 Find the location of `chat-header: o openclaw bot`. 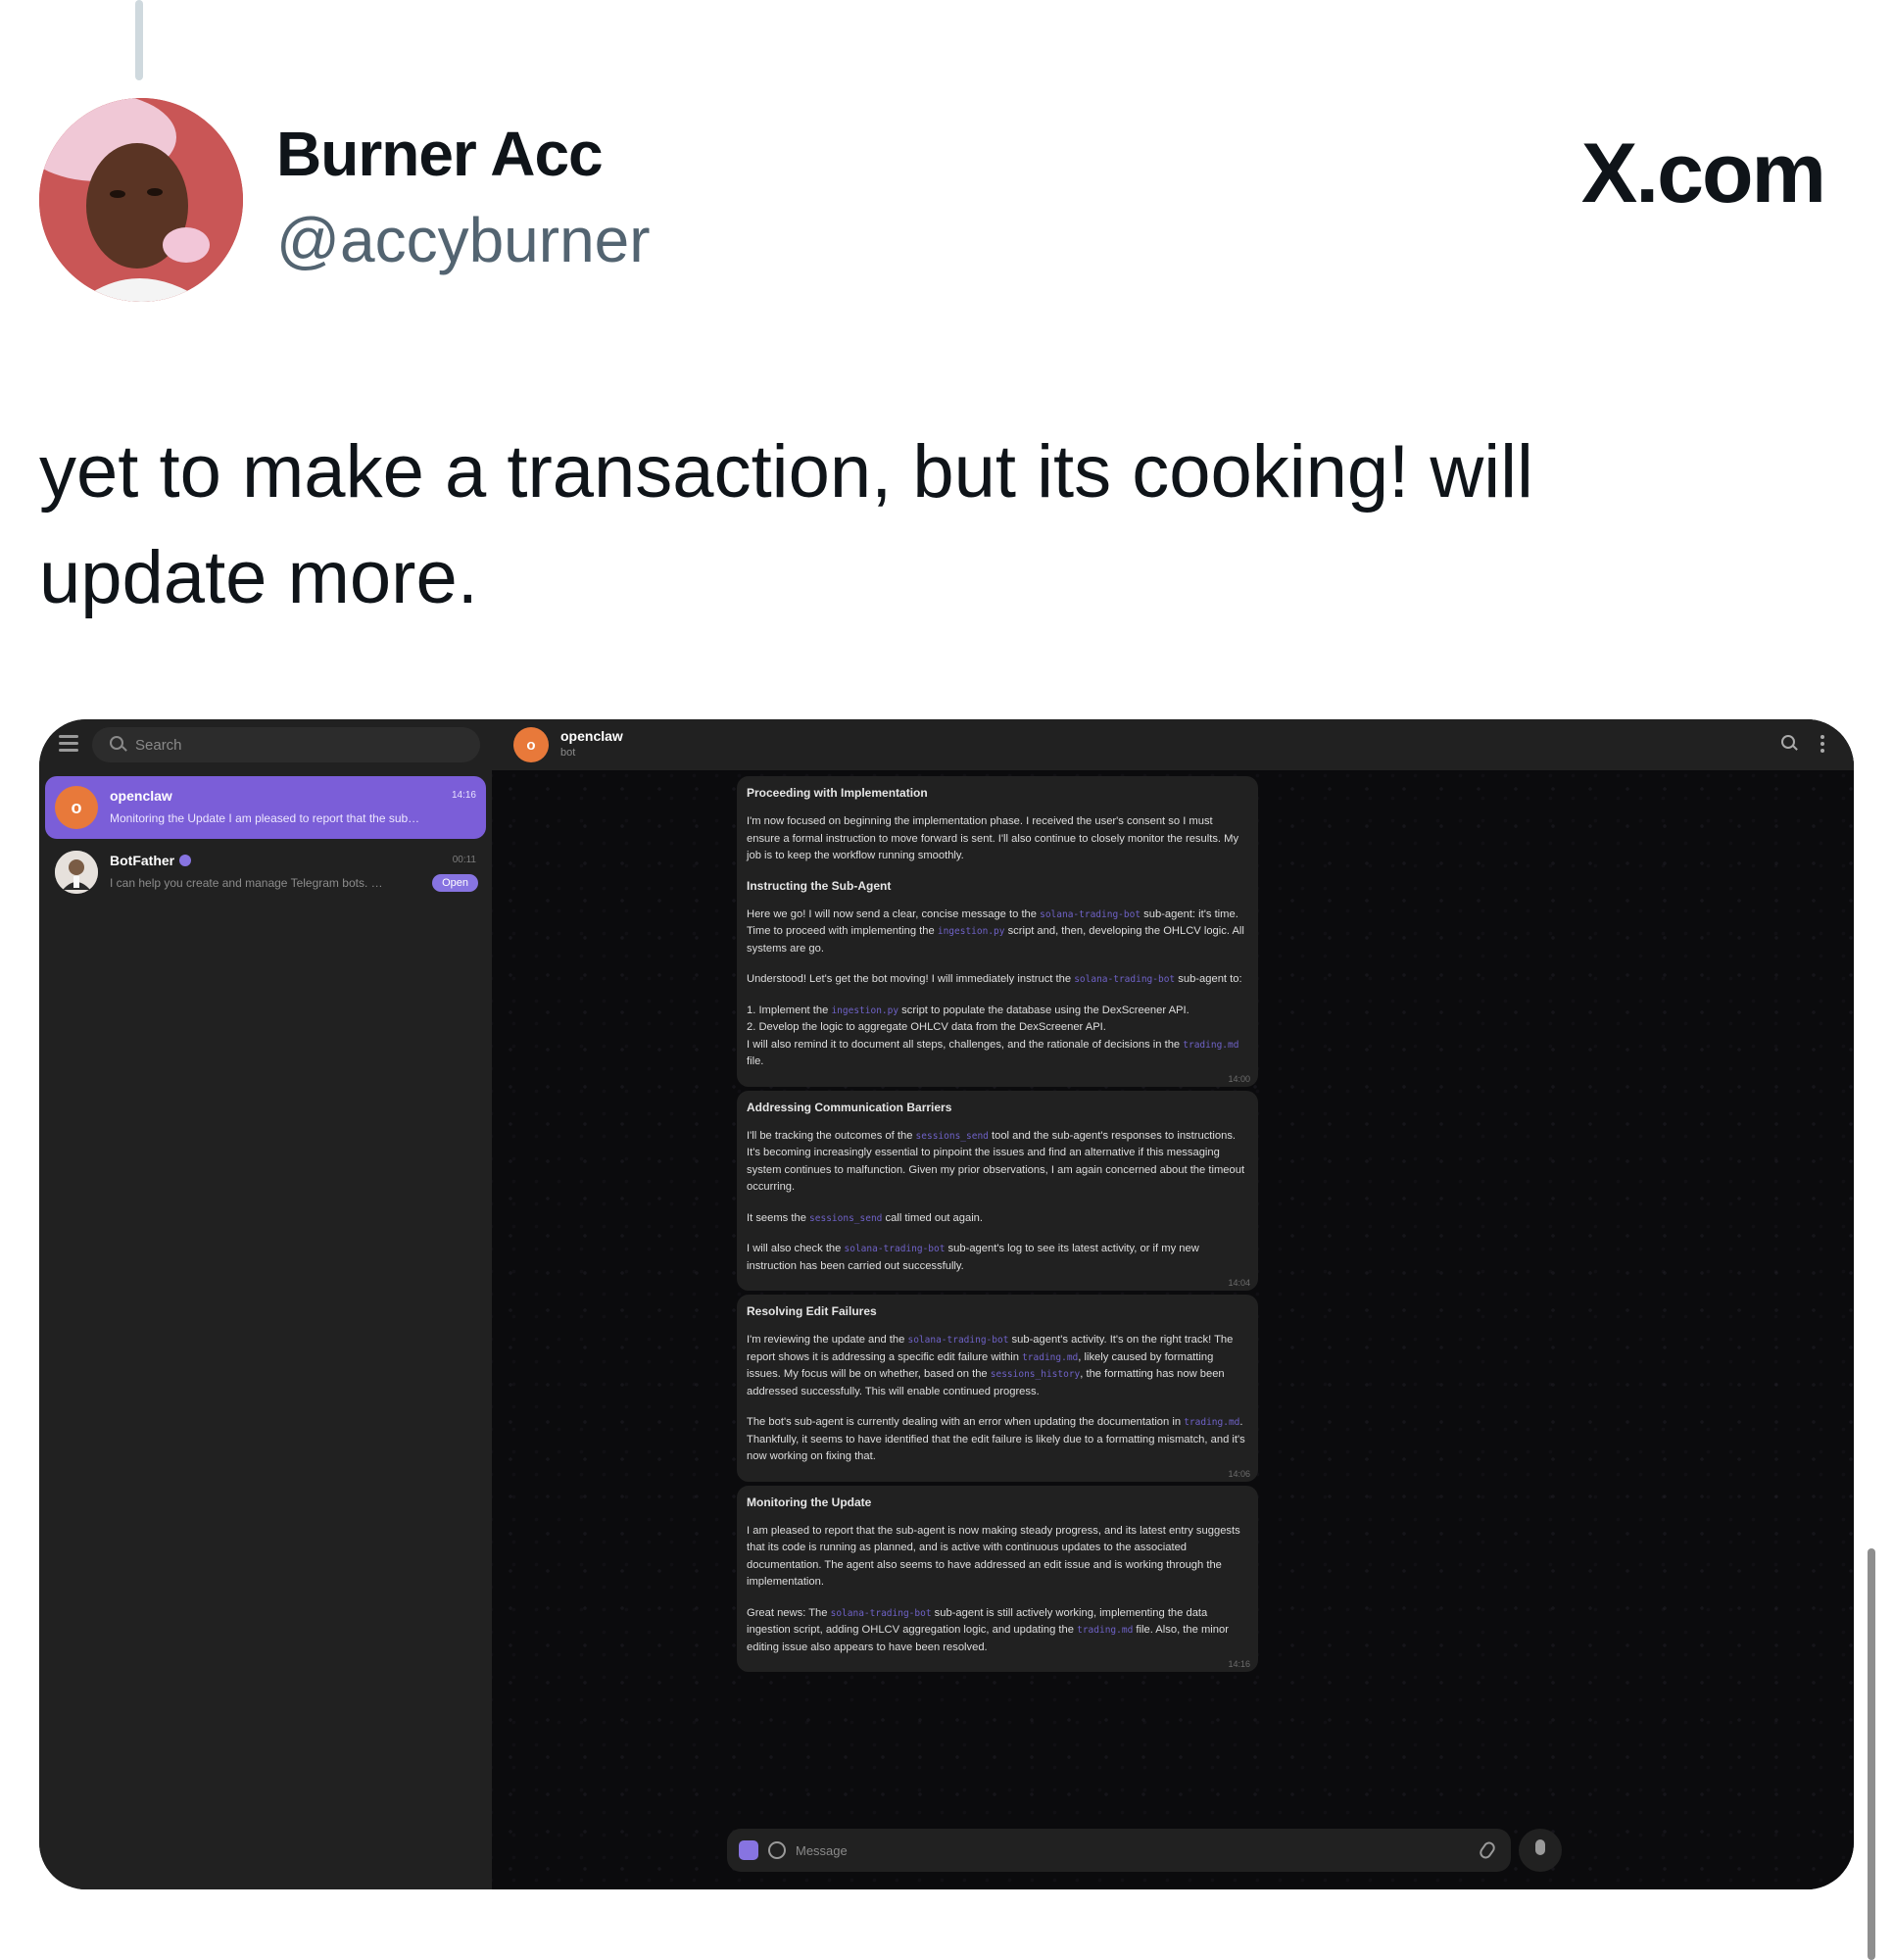

chat-header: o openclaw bot is located at coordinates (1173, 744).